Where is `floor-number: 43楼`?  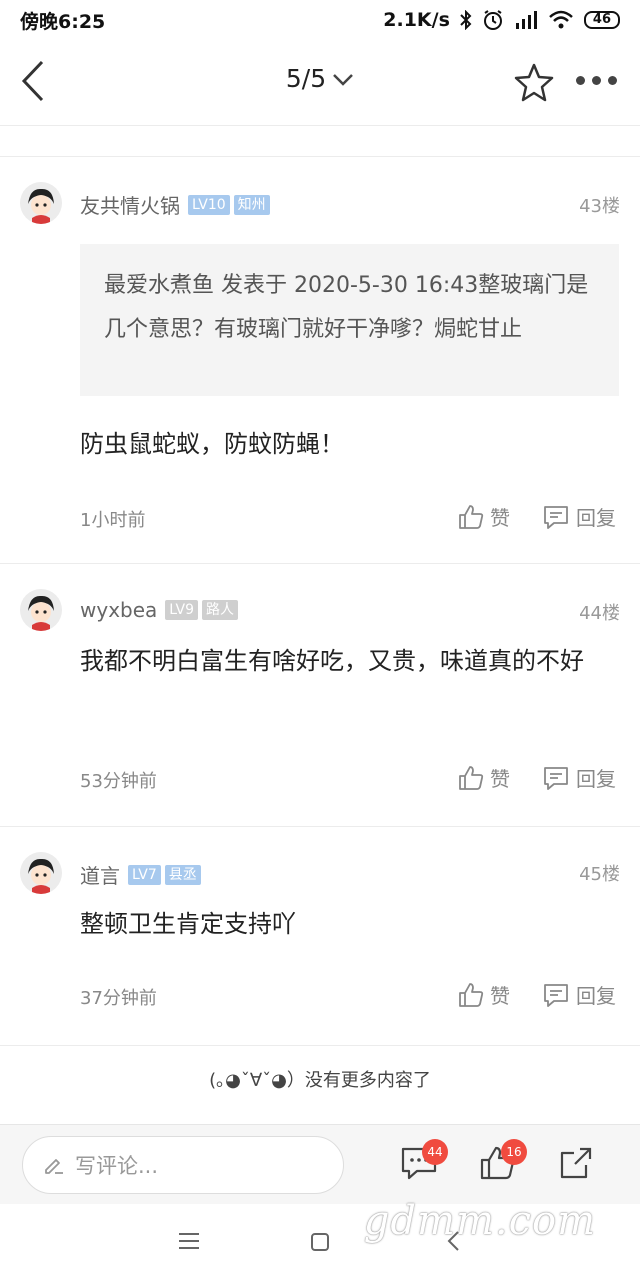 floor-number: 43楼 is located at coordinates (599, 206).